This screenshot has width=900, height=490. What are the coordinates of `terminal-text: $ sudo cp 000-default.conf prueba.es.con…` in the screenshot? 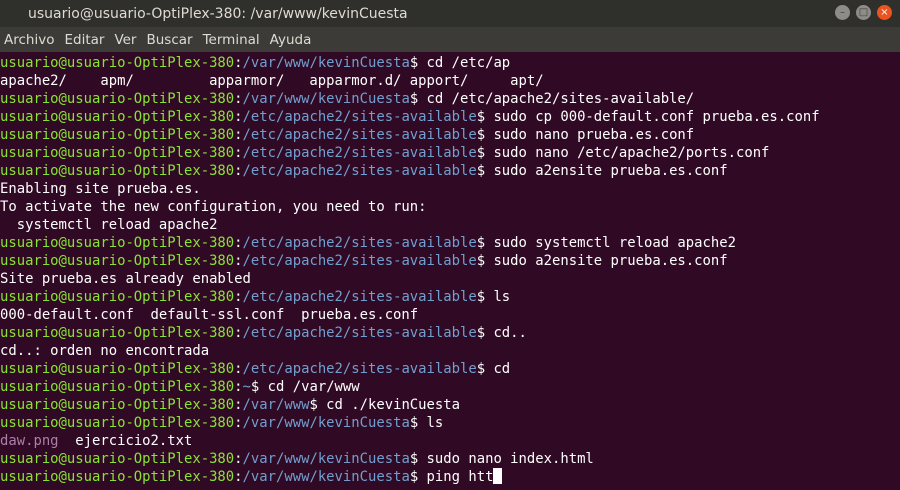 It's located at (648, 117).